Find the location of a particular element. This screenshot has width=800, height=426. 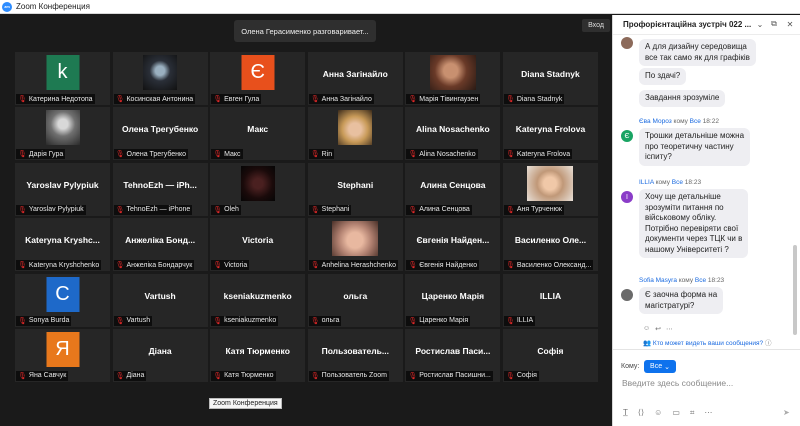

participant-name: Sonya Burda is located at coordinates (49, 321).